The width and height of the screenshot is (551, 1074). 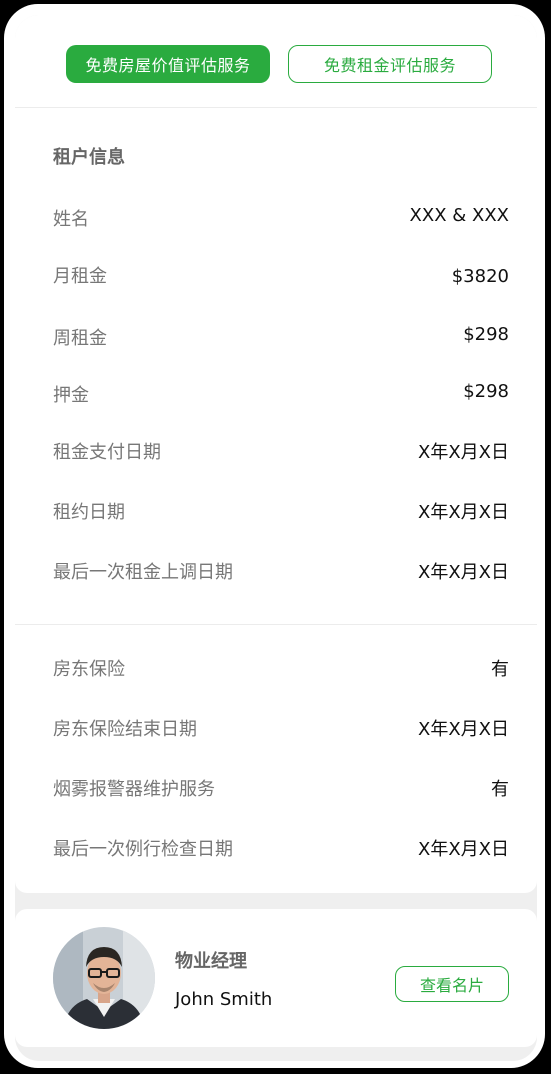 I want to click on avatar, so click(x=104, y=978).